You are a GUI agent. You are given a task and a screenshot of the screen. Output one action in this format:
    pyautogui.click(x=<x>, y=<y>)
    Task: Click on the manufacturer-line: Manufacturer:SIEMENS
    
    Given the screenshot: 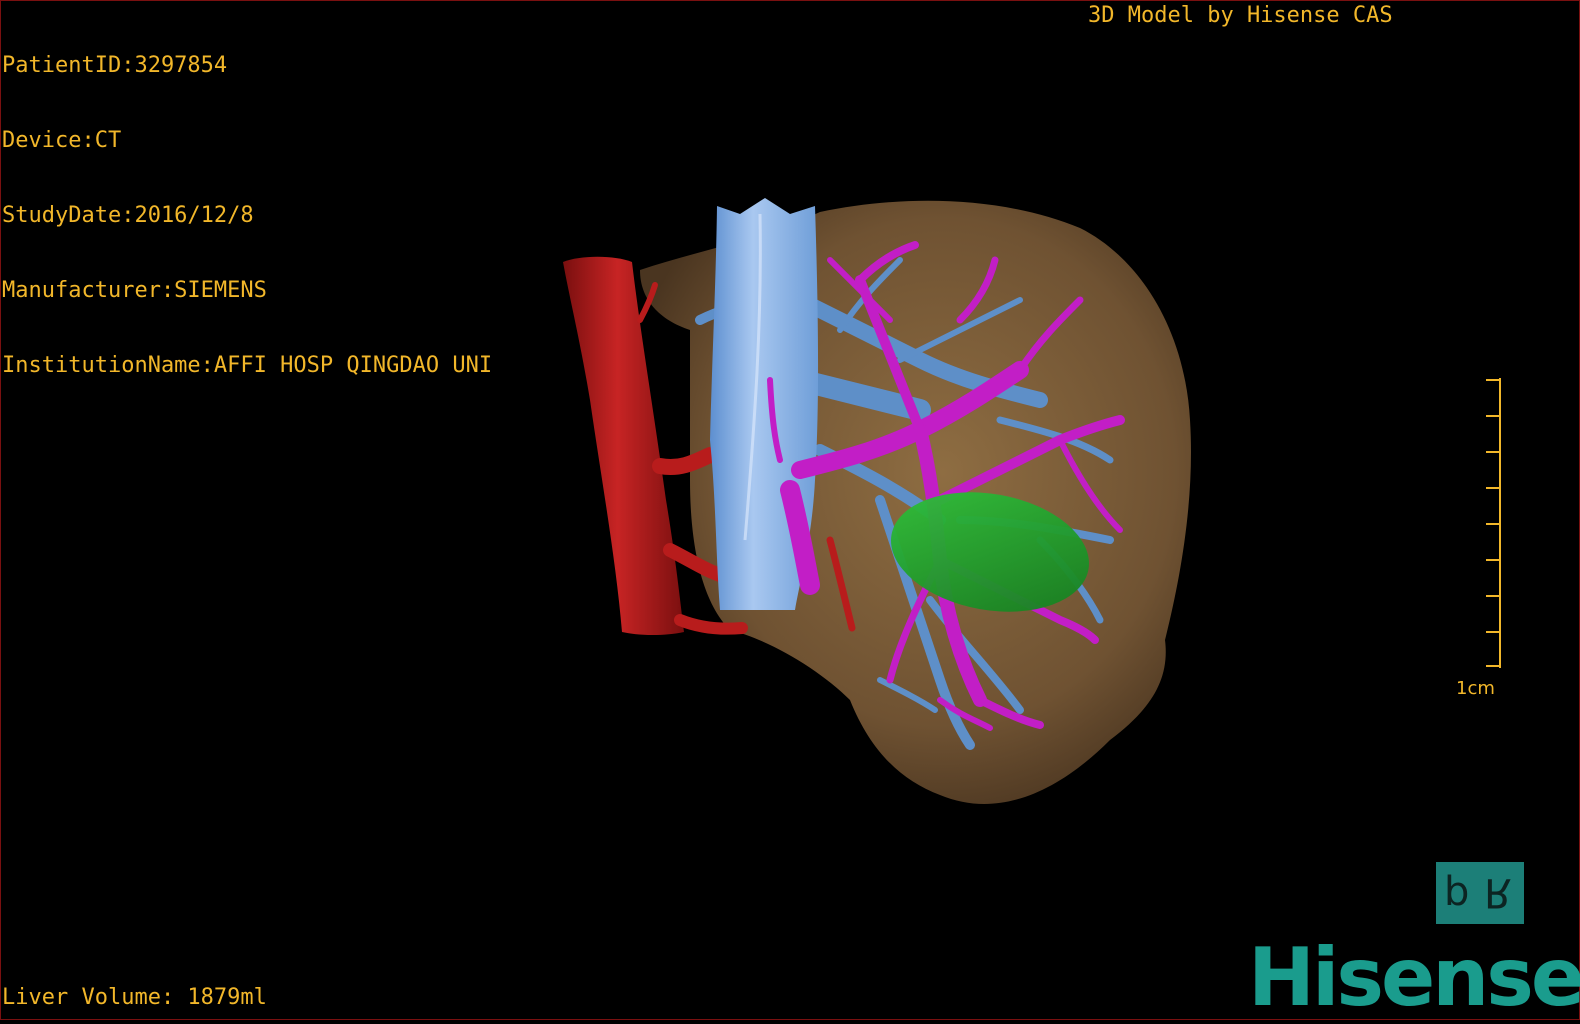 What is the action you would take?
    pyautogui.click(x=134, y=290)
    